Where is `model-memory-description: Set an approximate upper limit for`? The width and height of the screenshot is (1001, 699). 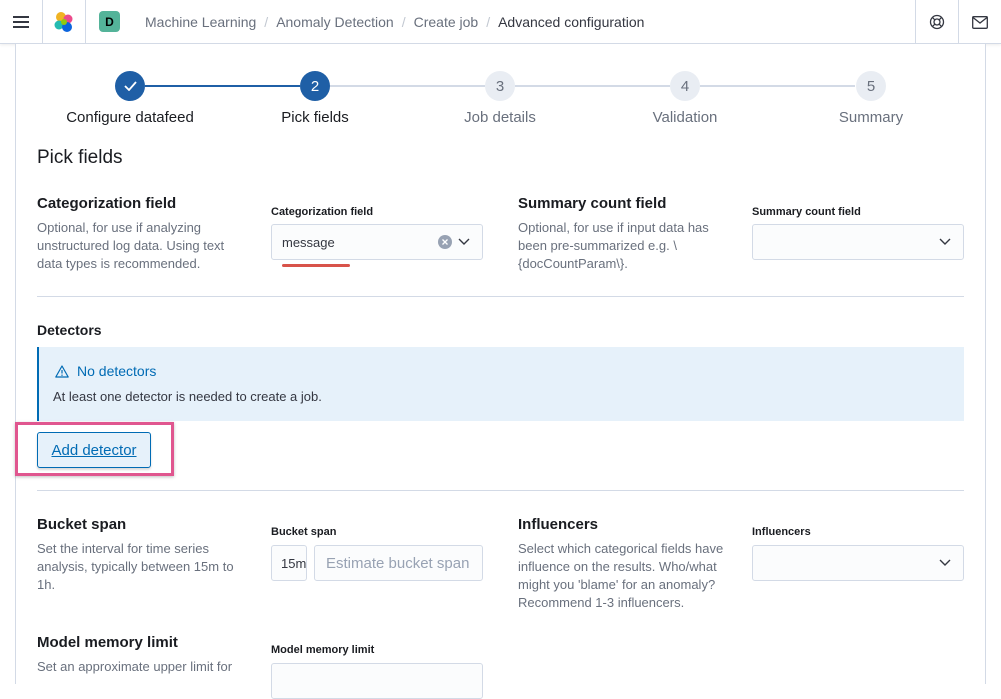
model-memory-description: Set an approximate upper limit for is located at coordinates (135, 666).